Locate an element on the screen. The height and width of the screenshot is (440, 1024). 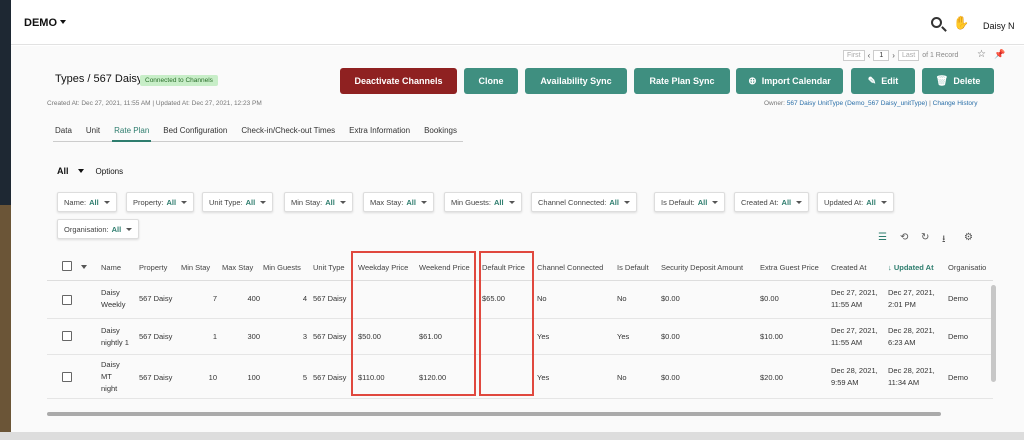
col-channel-connected: Channel Connected is located at coordinates (570, 267).